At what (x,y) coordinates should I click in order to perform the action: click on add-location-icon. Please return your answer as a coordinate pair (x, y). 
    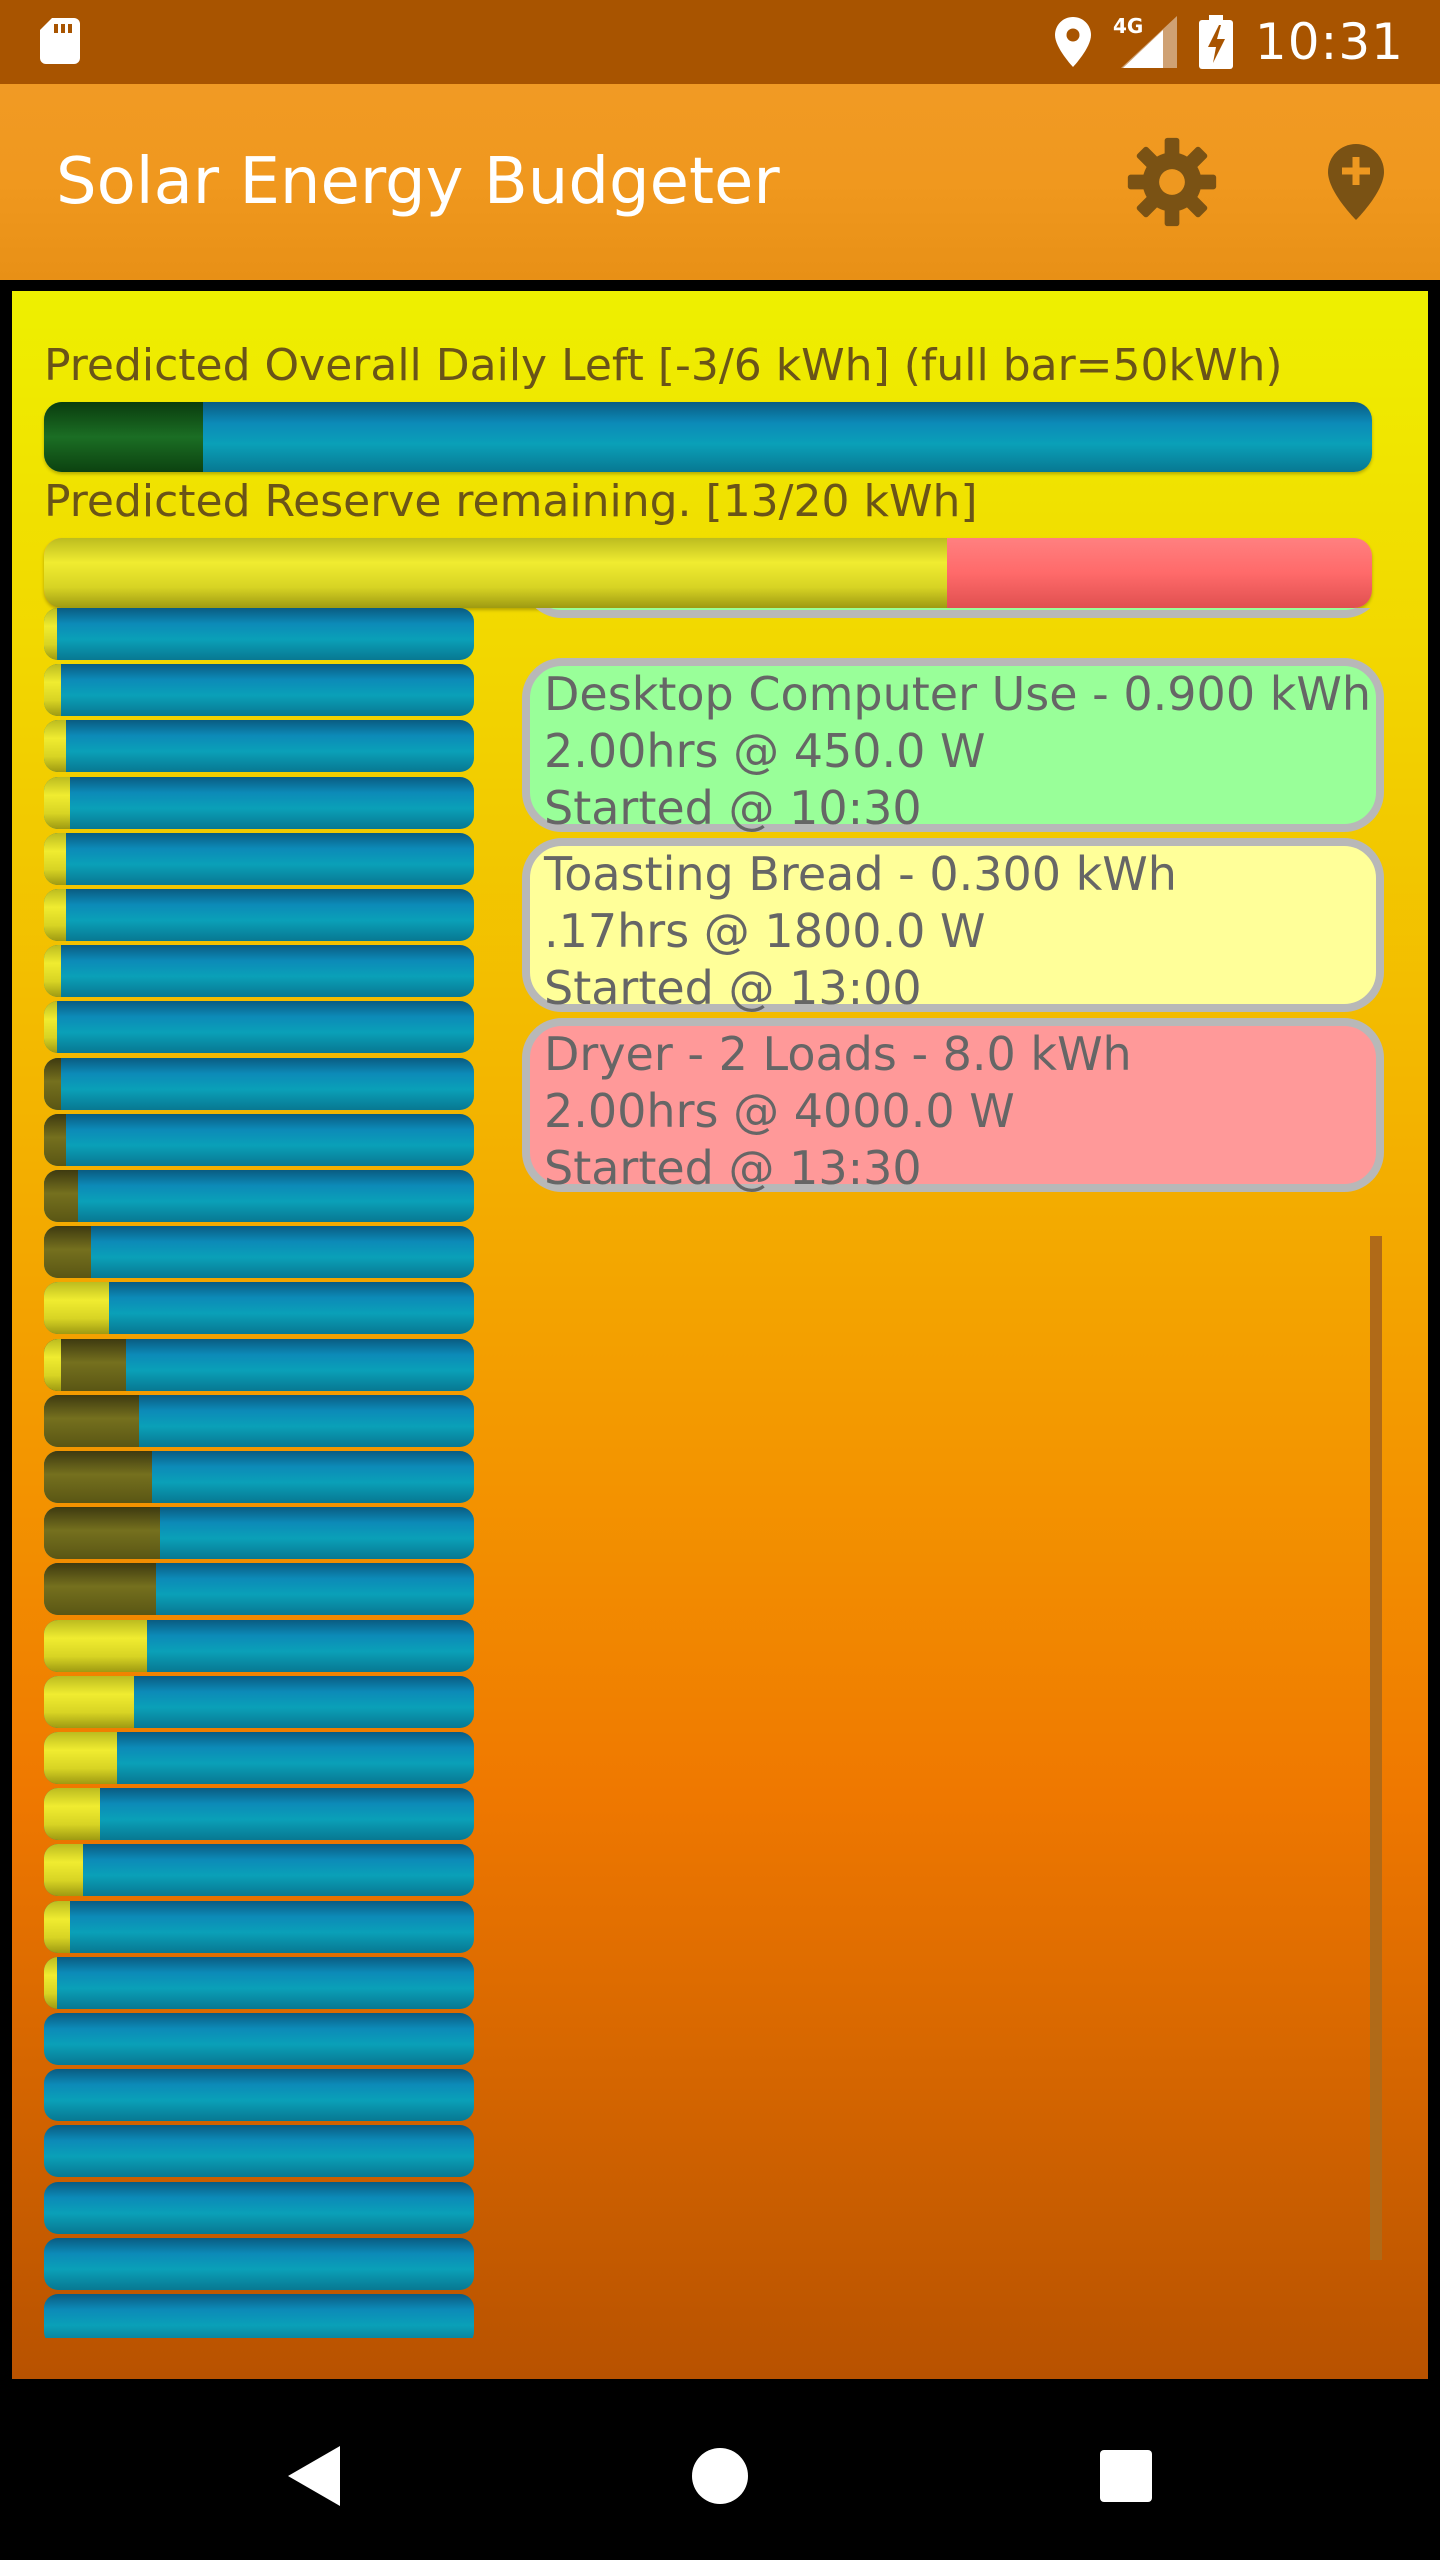
    Looking at the image, I should click on (1356, 182).